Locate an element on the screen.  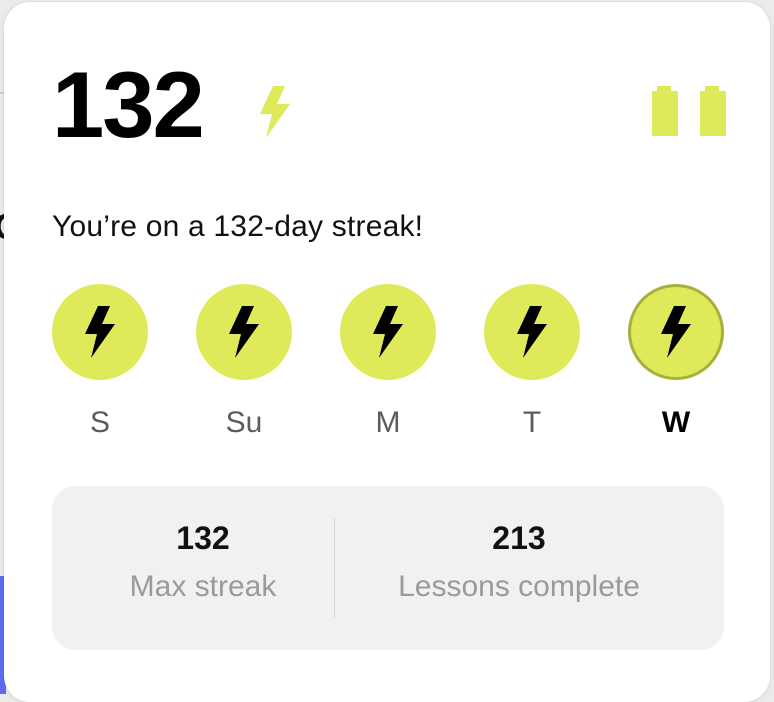
max-streak-stat: 132 Max streak is located at coordinates (203, 562).